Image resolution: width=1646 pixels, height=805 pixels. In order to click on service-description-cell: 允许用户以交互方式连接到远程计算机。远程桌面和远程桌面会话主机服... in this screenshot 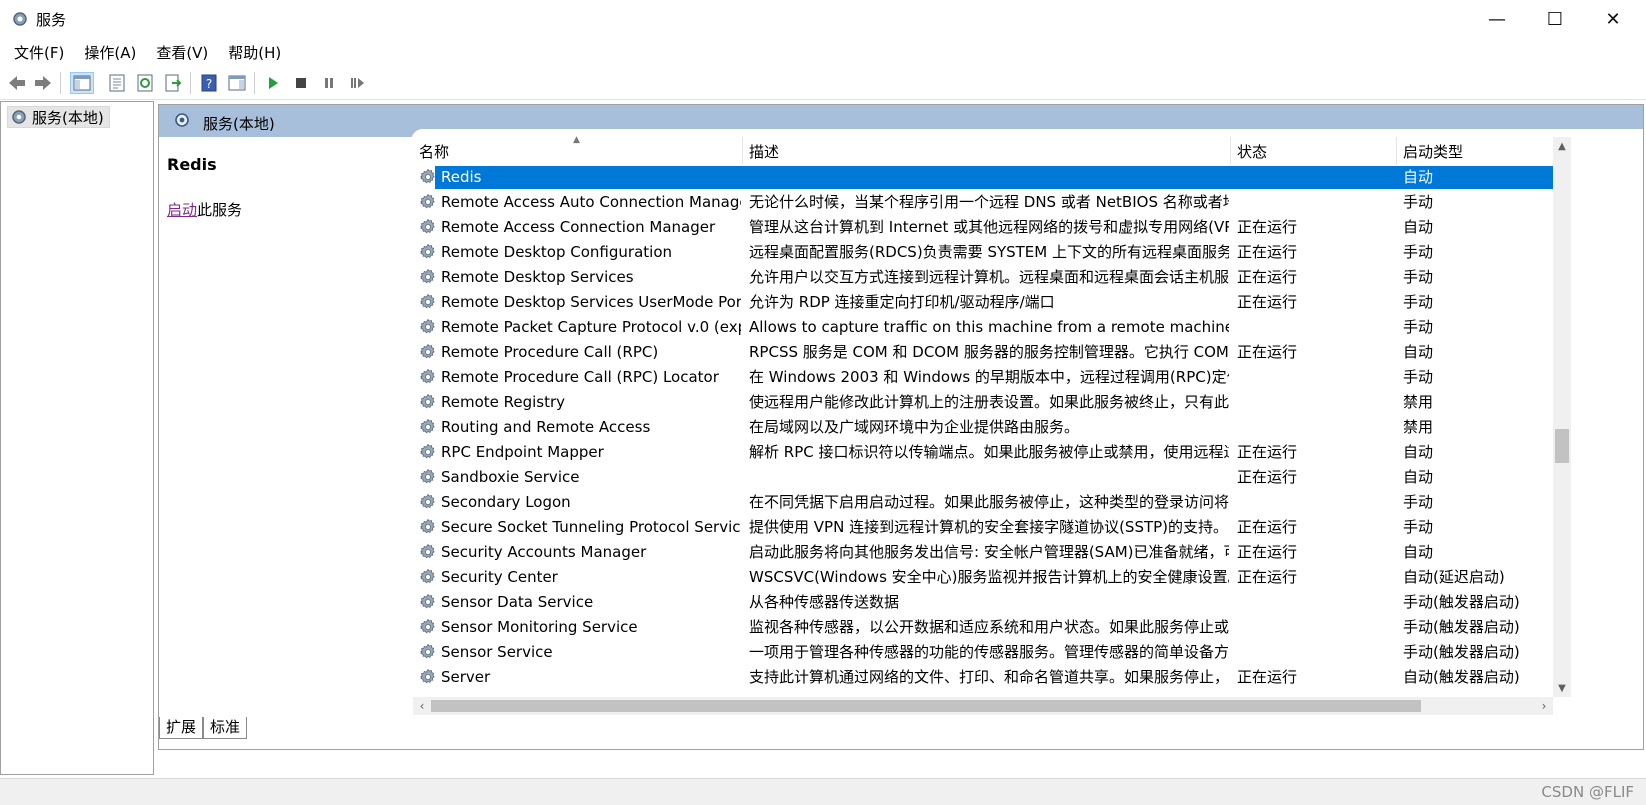, I will do `click(989, 277)`.